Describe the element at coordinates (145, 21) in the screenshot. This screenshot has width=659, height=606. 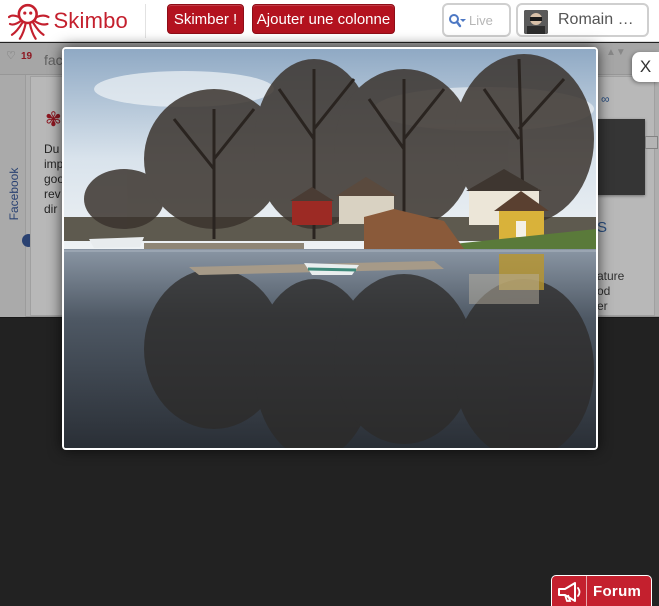
I see `header-divider` at that location.